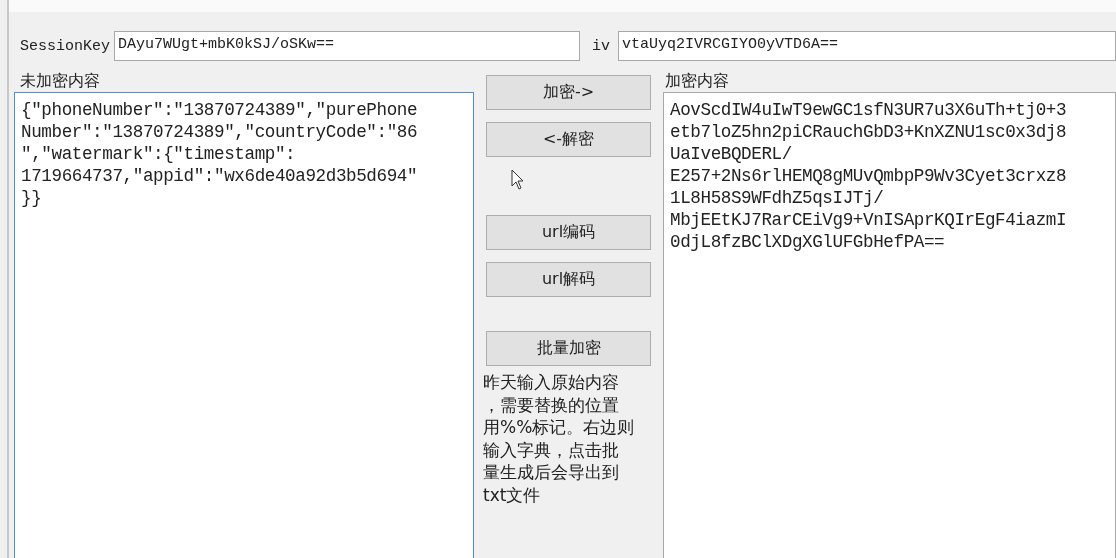 The image size is (1116, 558). What do you see at coordinates (568, 139) in the screenshot?
I see `decrypt-button: <-解密` at bounding box center [568, 139].